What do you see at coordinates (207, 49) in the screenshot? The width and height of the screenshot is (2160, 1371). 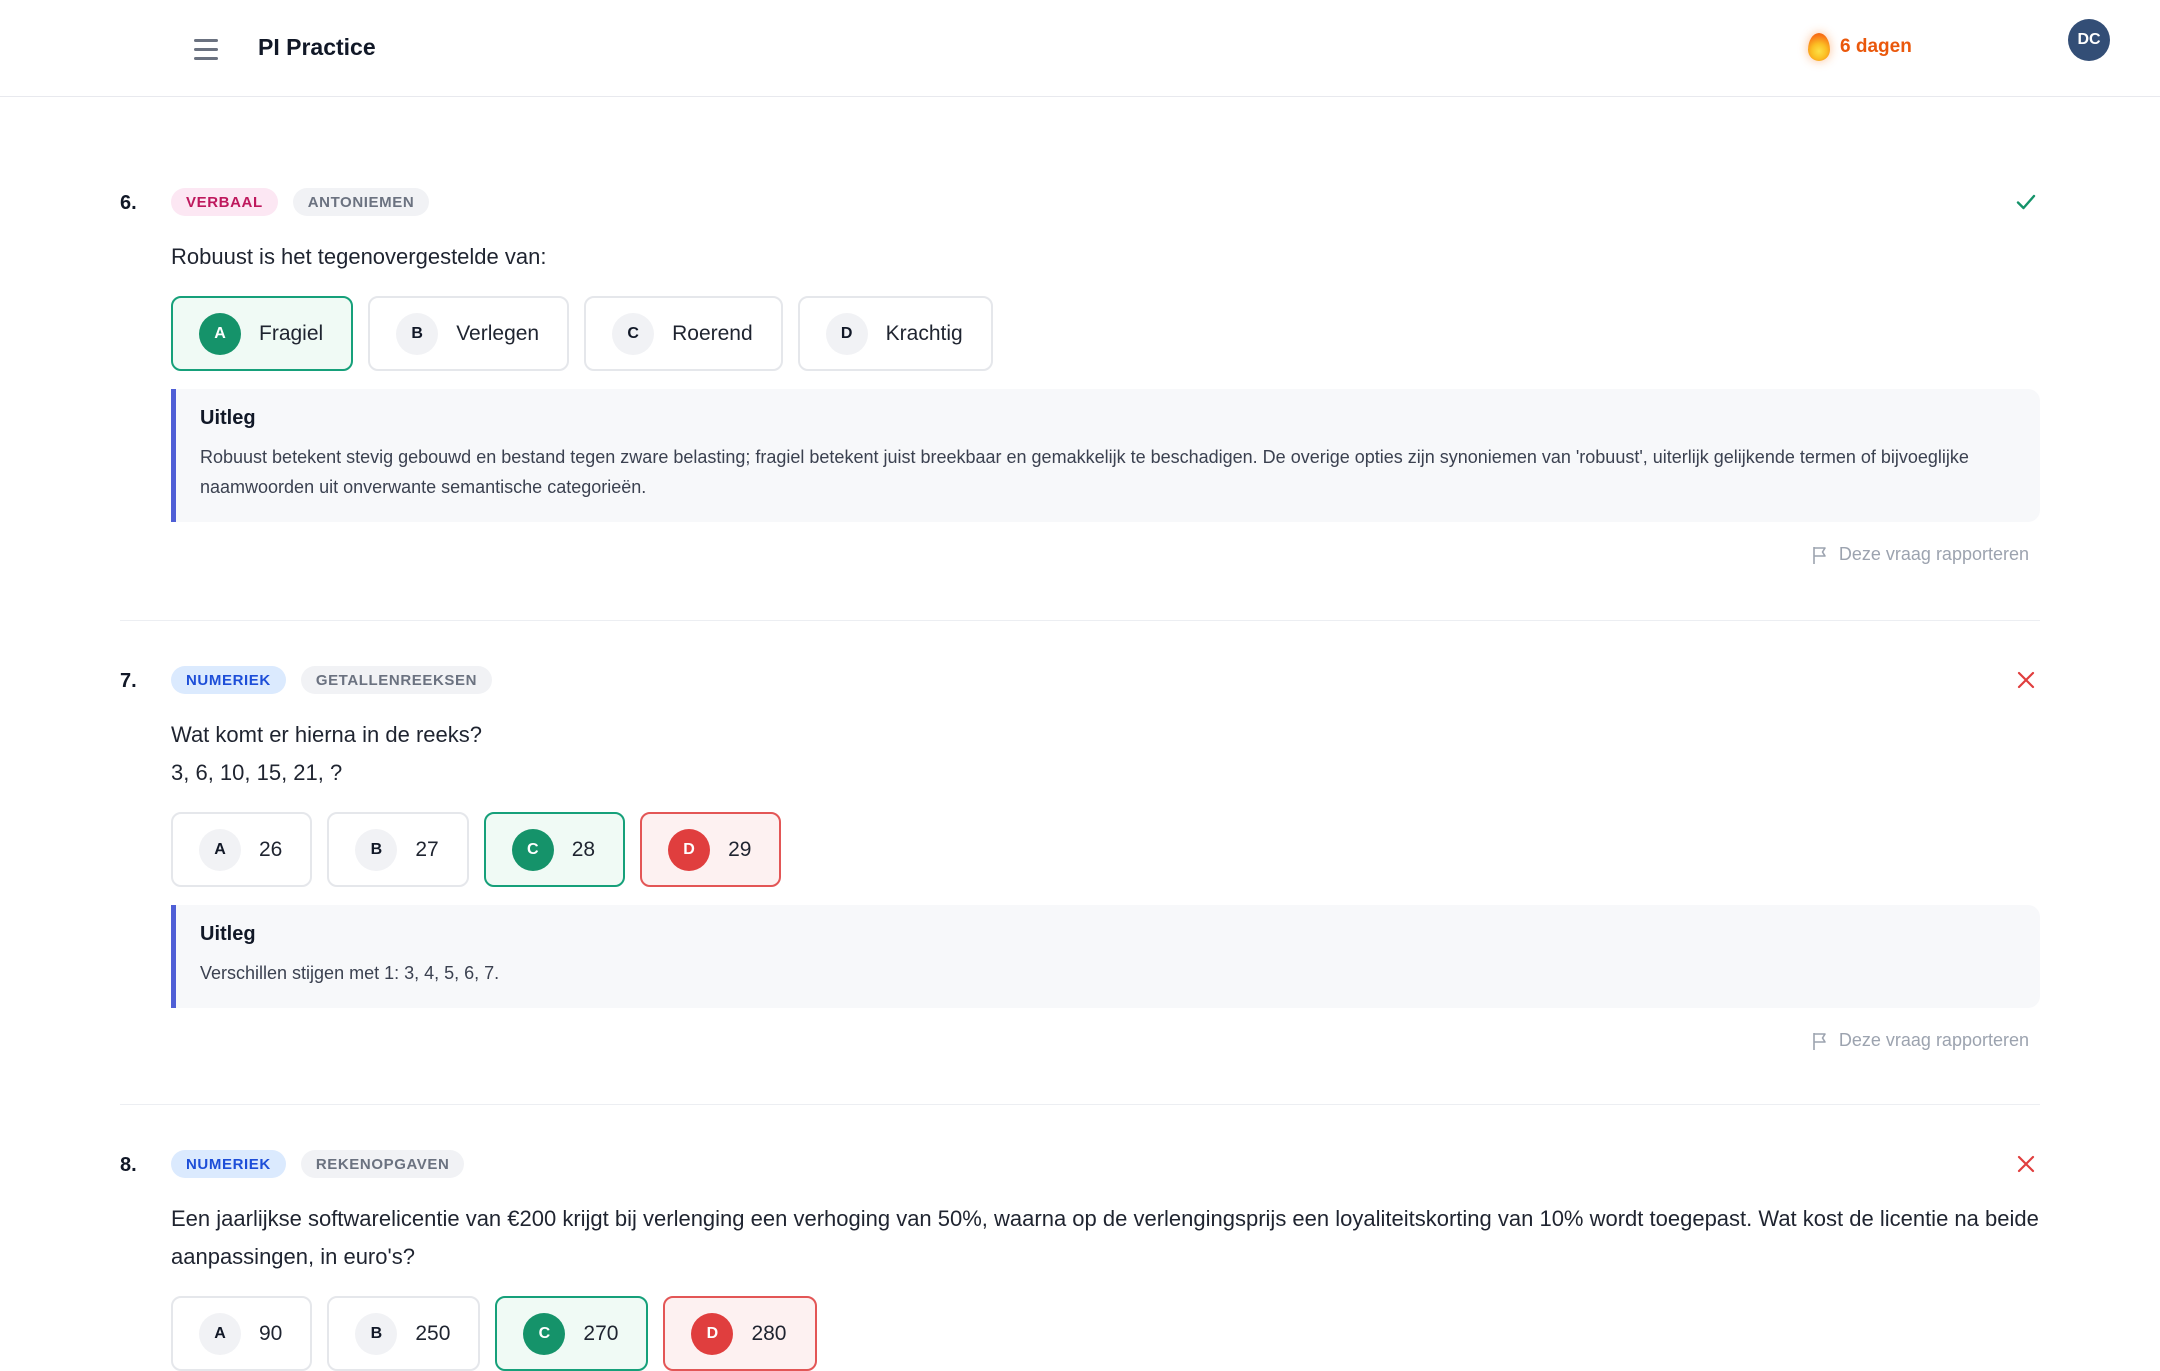 I see `hamburger-menu-icon` at bounding box center [207, 49].